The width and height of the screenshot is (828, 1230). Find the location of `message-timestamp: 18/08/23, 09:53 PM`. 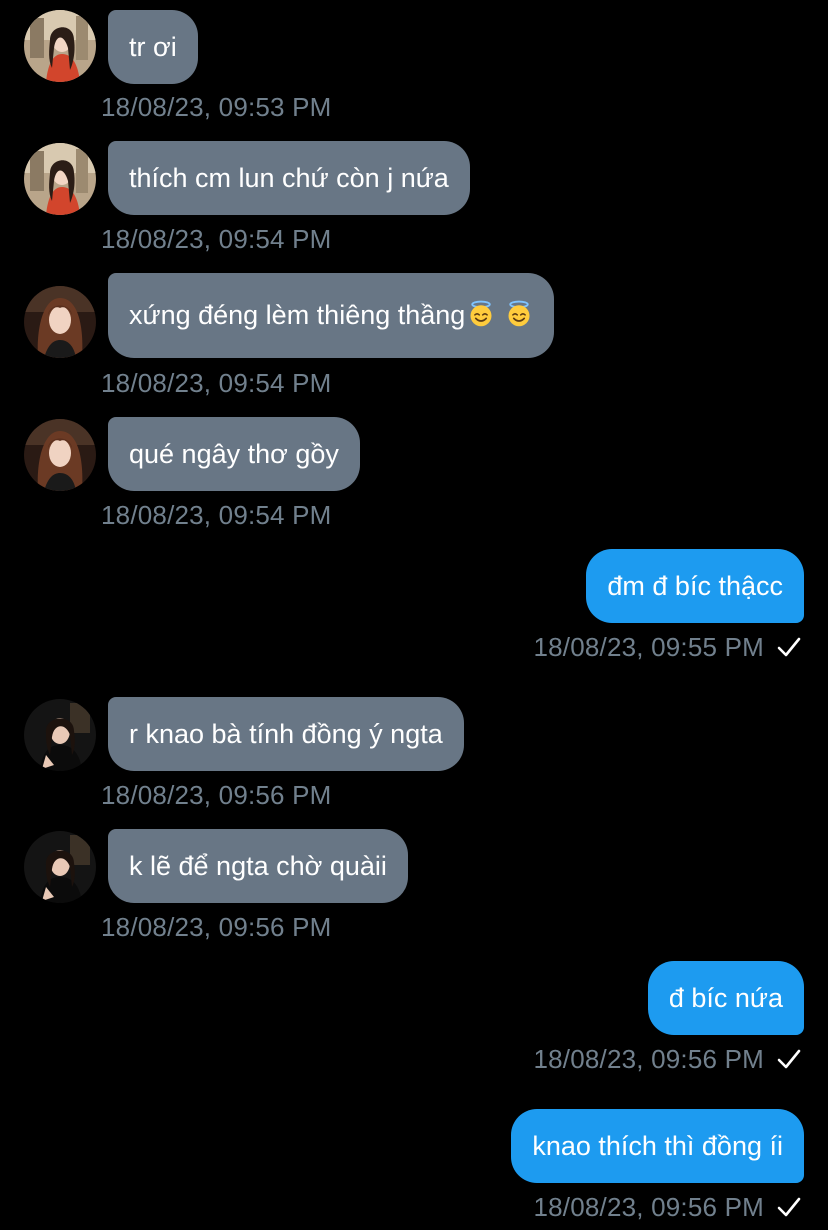

message-timestamp: 18/08/23, 09:53 PM is located at coordinates (216, 107).